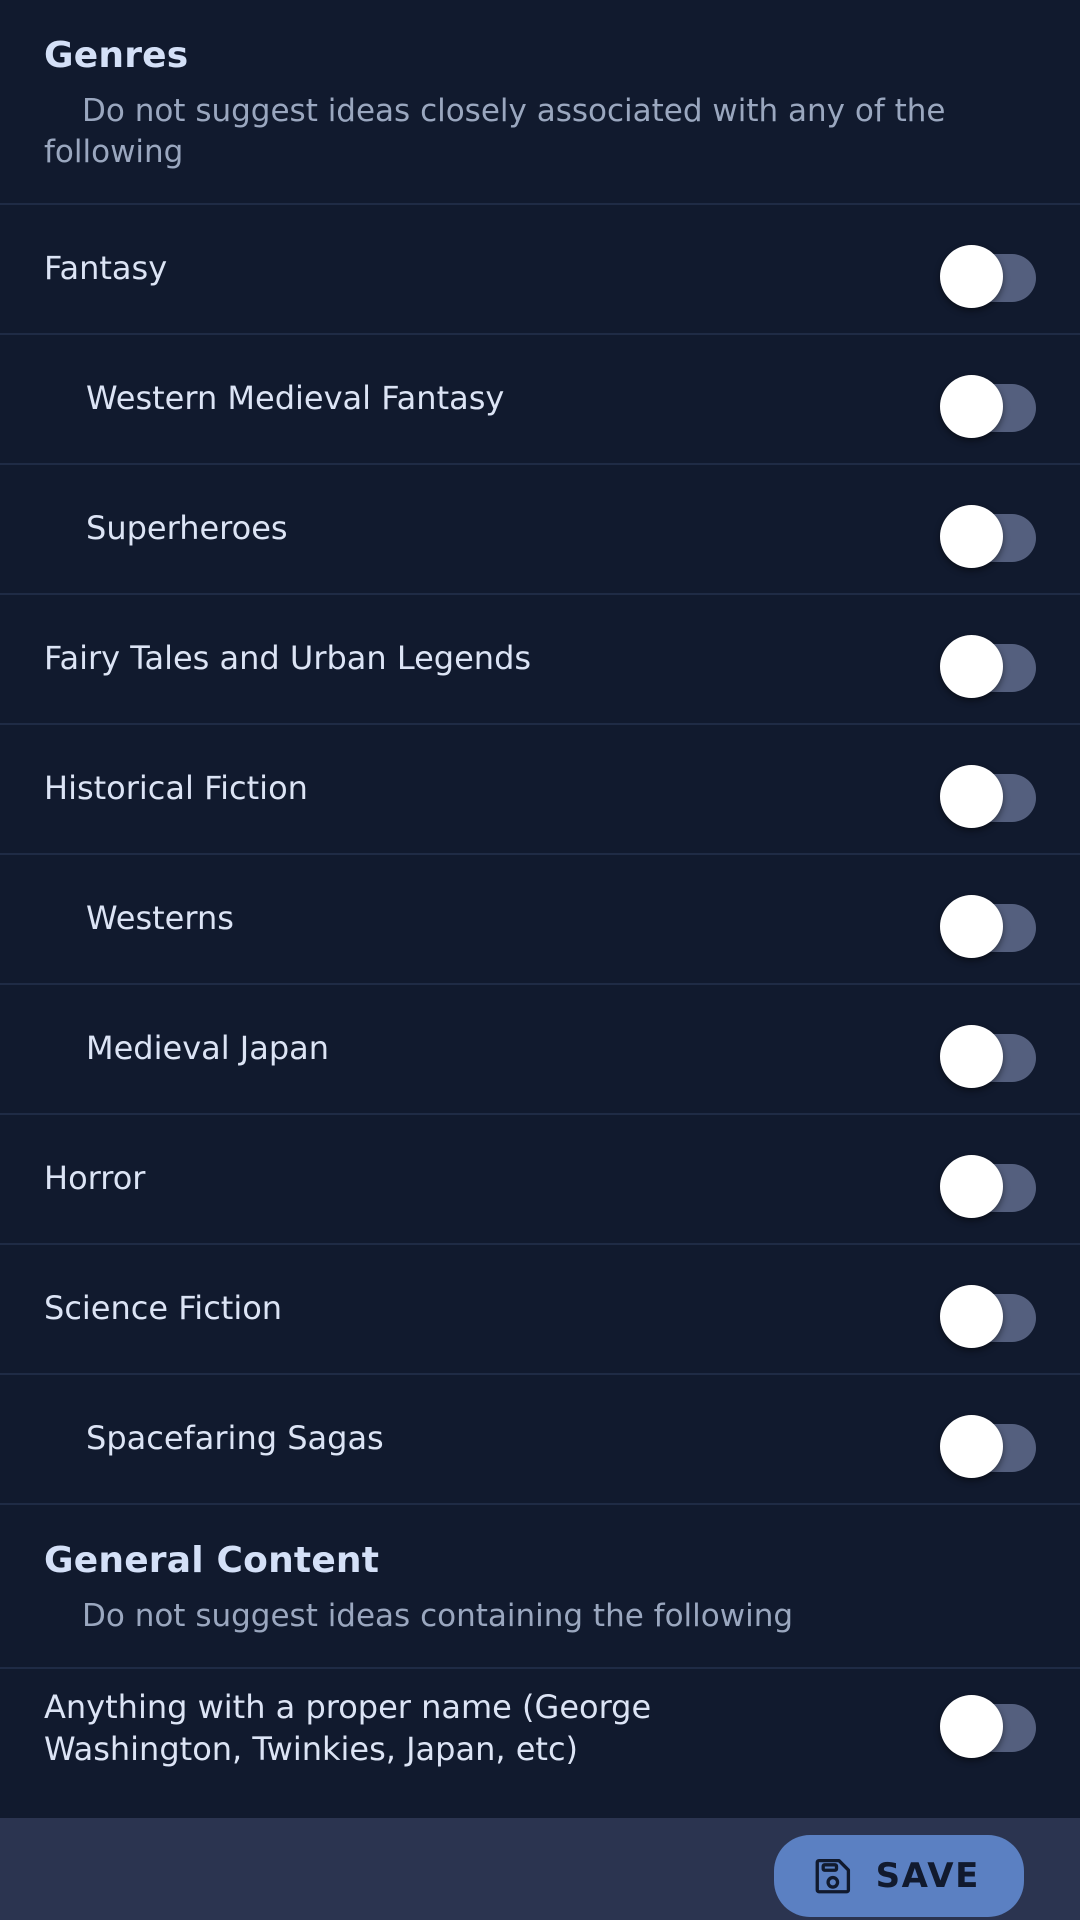 The width and height of the screenshot is (1080, 1920). Describe the element at coordinates (540, 270) in the screenshot. I see `setting-row: Fantasy` at that location.